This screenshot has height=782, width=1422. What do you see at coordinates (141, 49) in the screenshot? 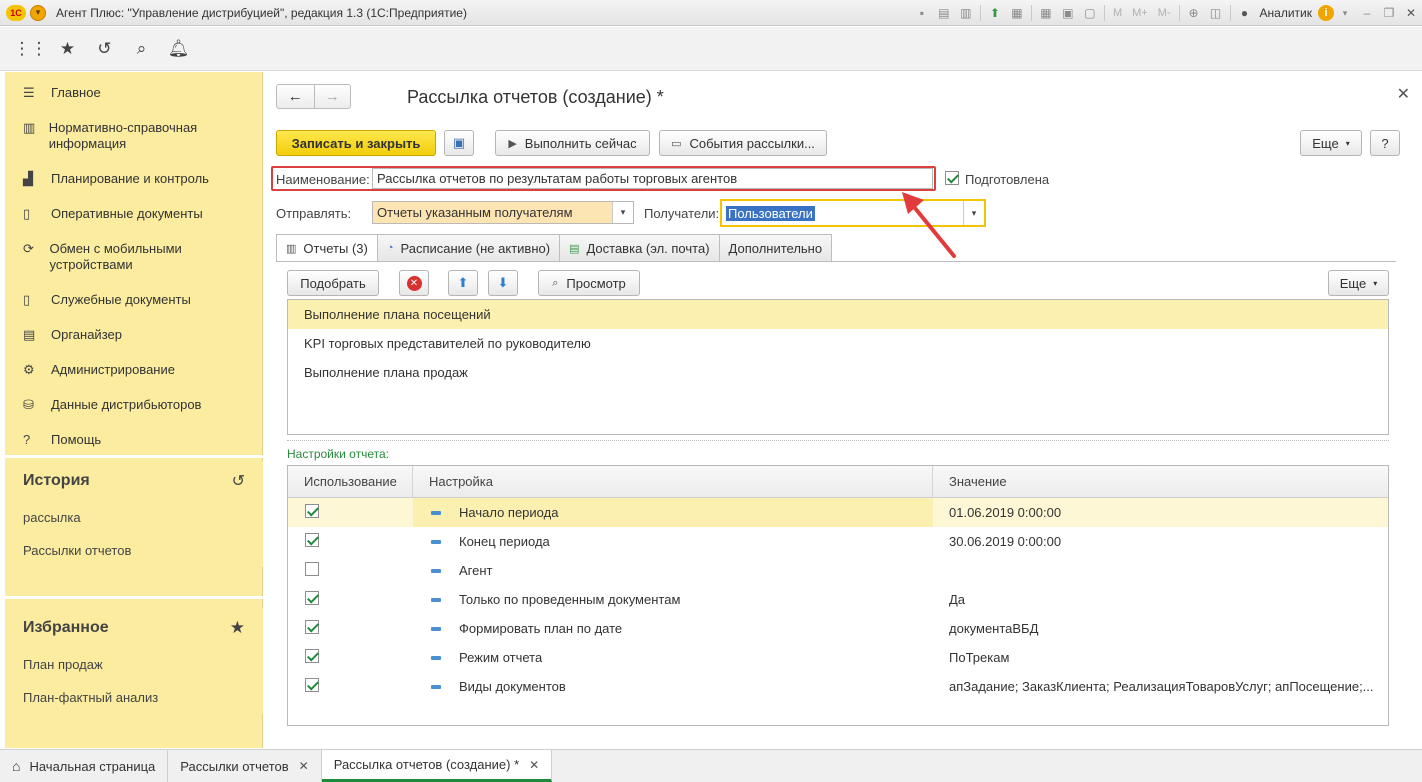
I see `search-icon: ⌕` at bounding box center [141, 49].